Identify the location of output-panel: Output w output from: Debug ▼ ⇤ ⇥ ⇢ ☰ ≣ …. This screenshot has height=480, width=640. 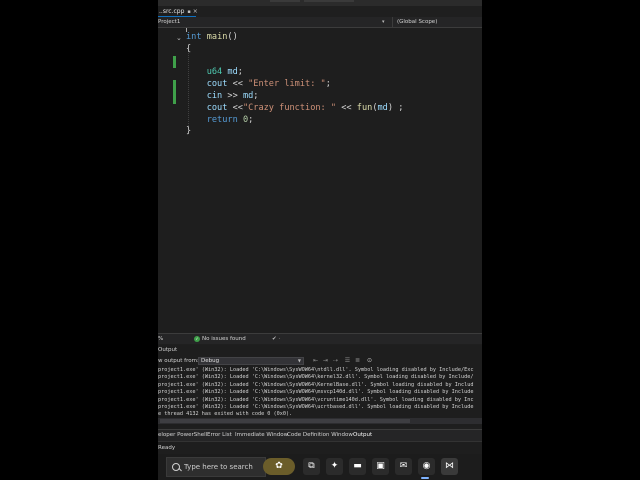
(320, 386).